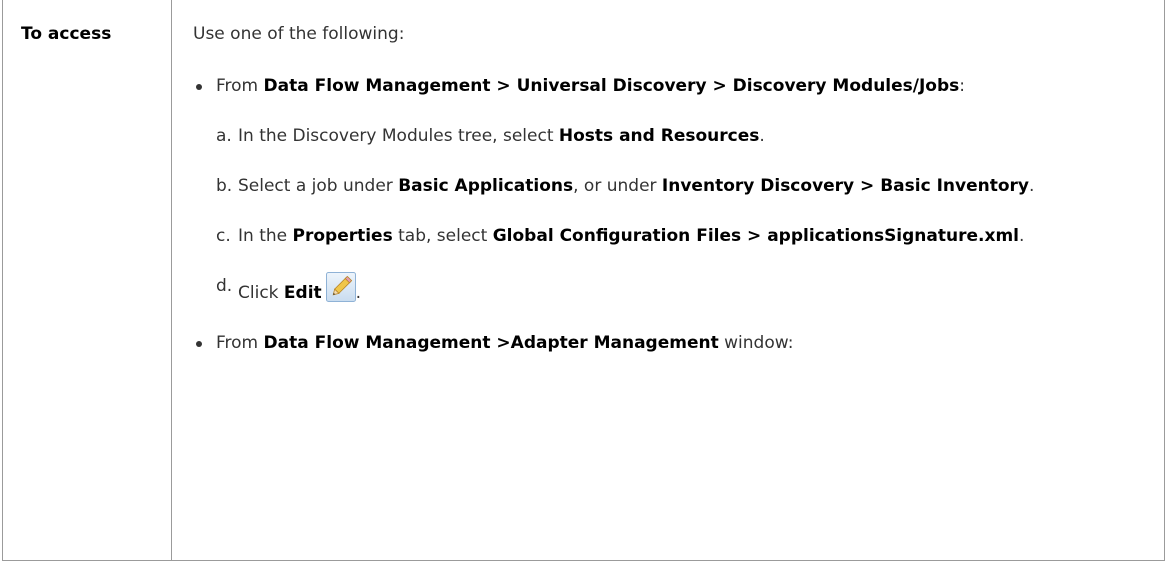  I want to click on bullet-1-text: From, so click(240, 86).